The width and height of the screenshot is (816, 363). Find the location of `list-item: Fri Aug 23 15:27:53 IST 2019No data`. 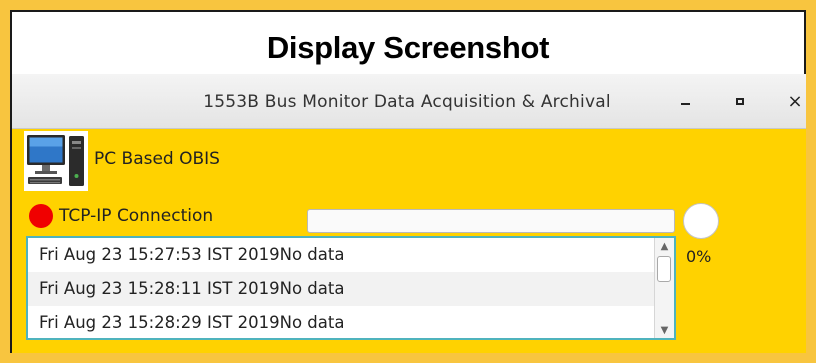

list-item: Fri Aug 23 15:27:53 IST 2019No data is located at coordinates (341, 255).